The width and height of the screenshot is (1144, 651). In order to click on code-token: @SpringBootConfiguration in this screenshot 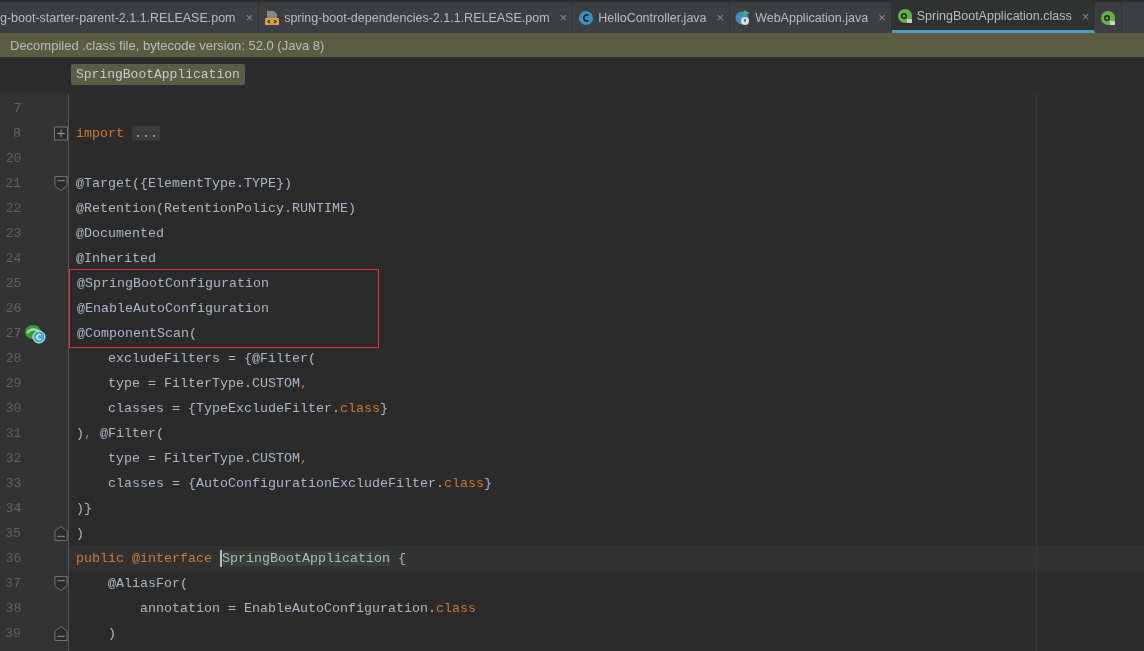, I will do `click(173, 283)`.